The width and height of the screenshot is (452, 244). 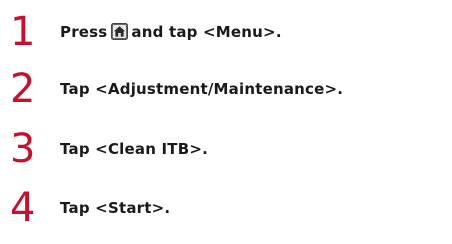 What do you see at coordinates (202, 89) in the screenshot?
I see `step-instruction: Tap <Adjustment/Maintenance>.` at bounding box center [202, 89].